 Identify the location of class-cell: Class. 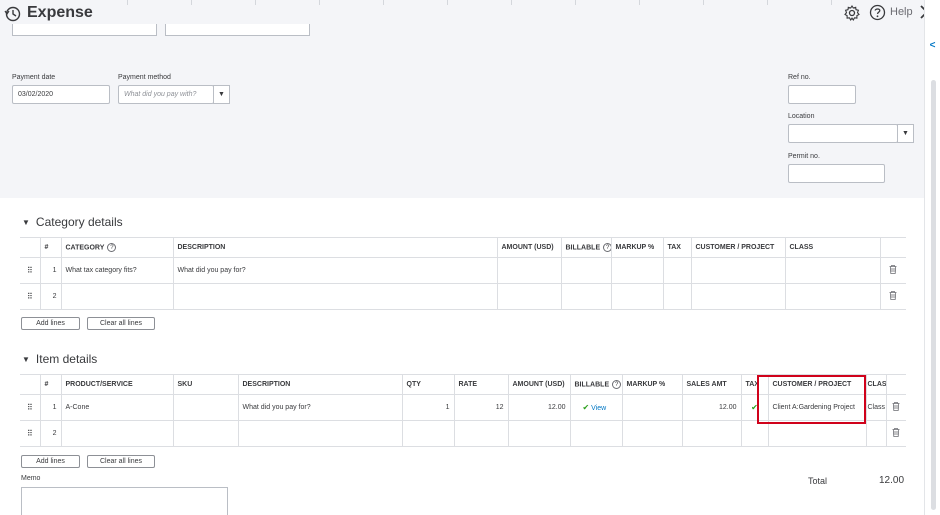
(876, 407).